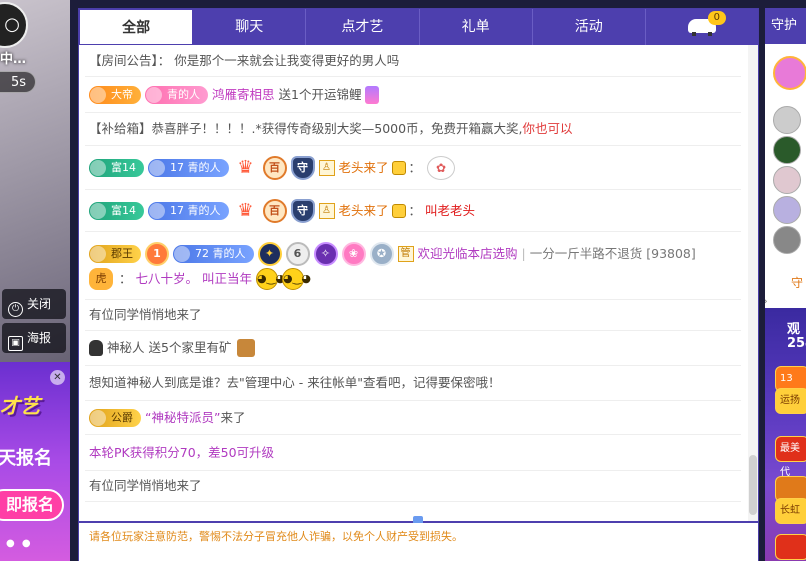 The height and width of the screenshot is (561, 806). I want to click on tab-car: 0, so click(702, 27).